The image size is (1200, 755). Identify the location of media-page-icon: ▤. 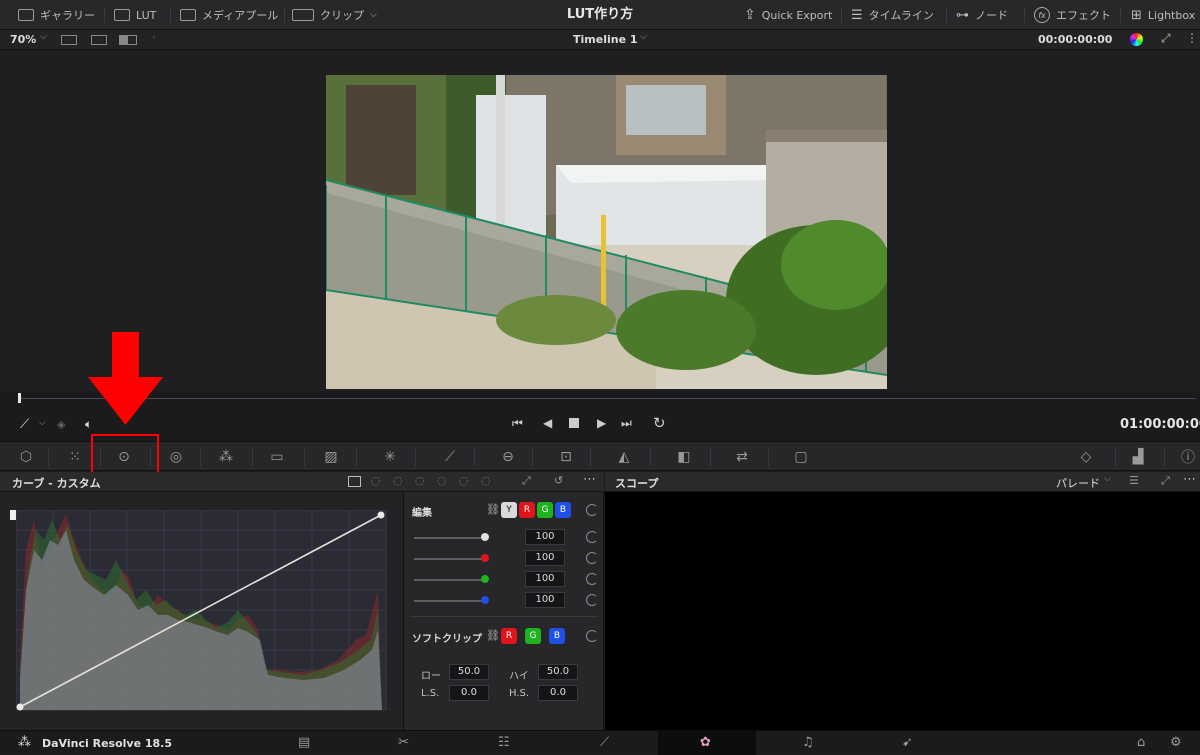
(304, 742).